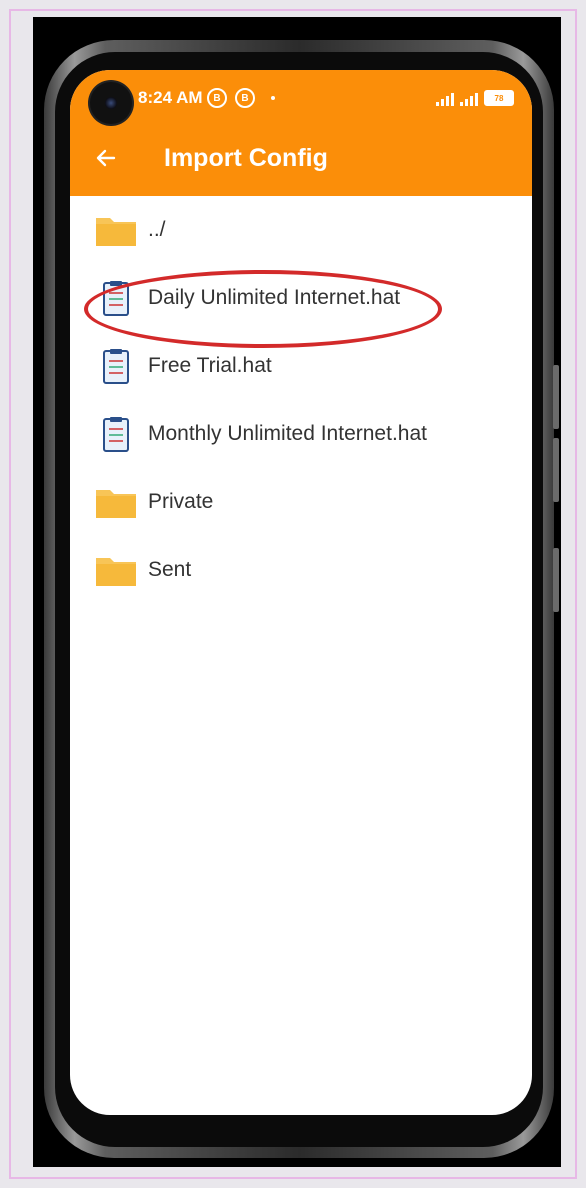 The image size is (586, 1188). I want to click on volume-up-button, so click(556, 397).